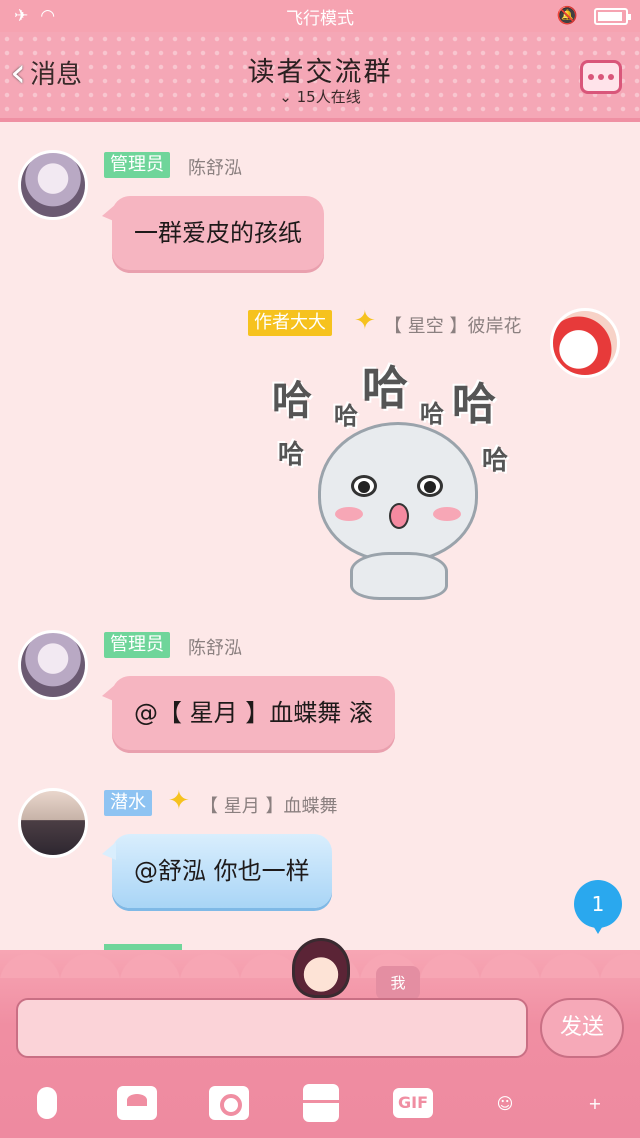 The image size is (640, 1138). What do you see at coordinates (218, 233) in the screenshot?
I see `message-text: 一群爱皮的孩纸` at bounding box center [218, 233].